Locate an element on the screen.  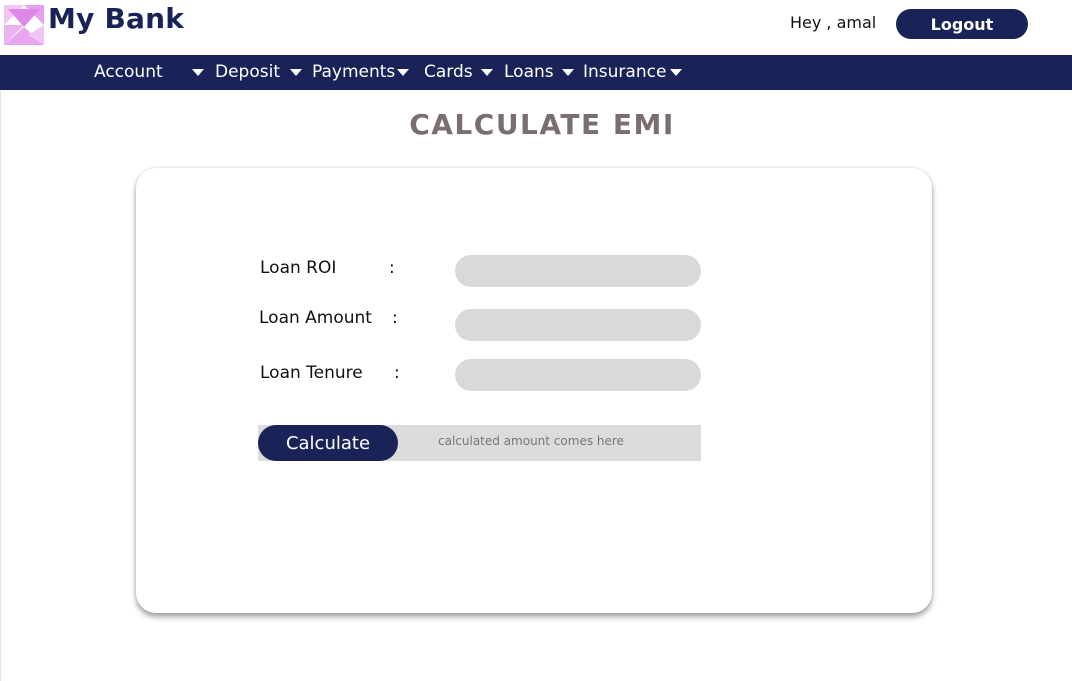
loan-roi-colon: : is located at coordinates (392, 268).